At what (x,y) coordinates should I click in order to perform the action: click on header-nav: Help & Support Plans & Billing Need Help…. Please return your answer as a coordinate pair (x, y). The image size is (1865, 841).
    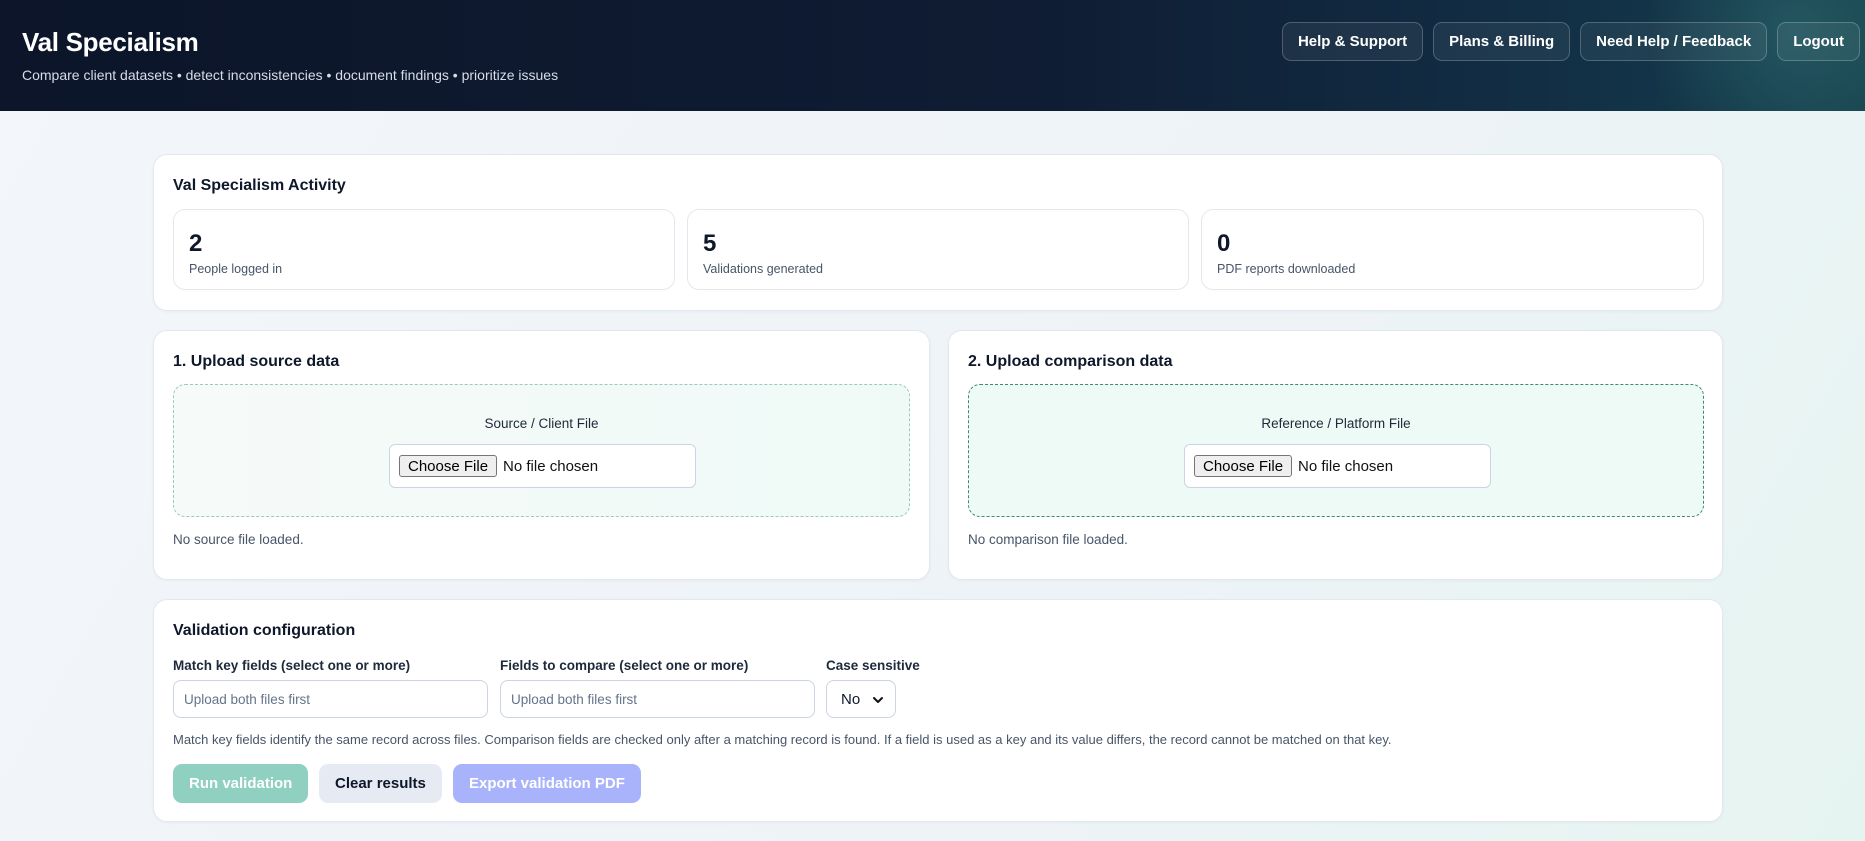
    Looking at the image, I should click on (1570, 41).